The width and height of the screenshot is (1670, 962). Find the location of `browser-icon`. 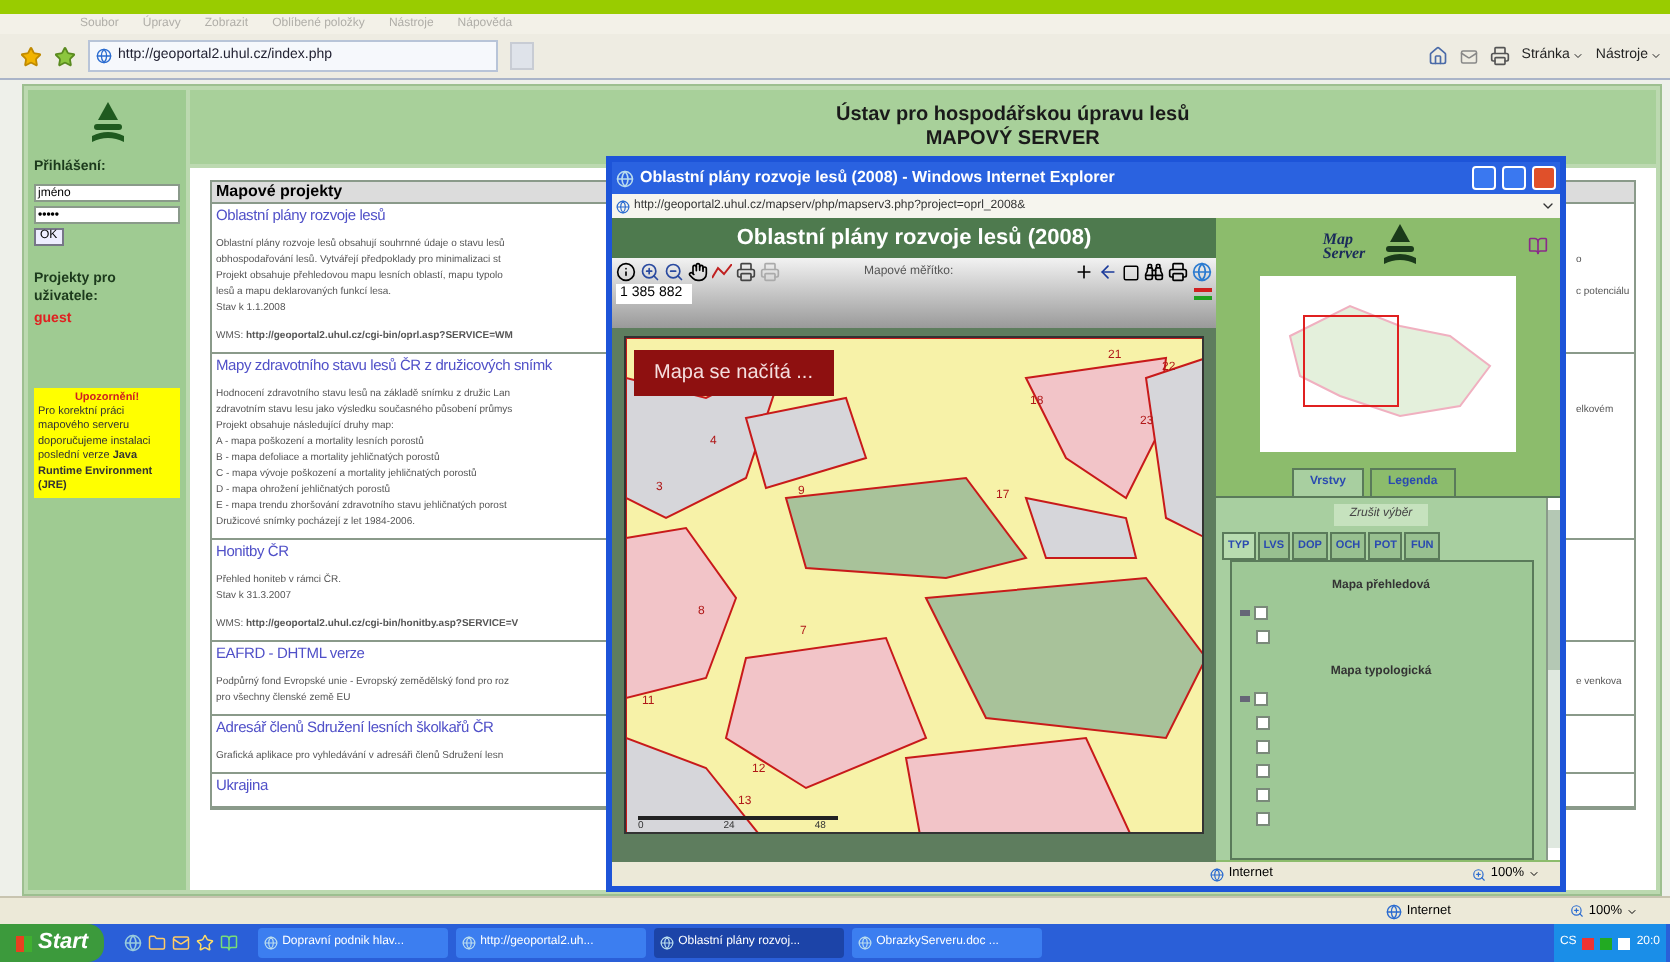

browser-icon is located at coordinates (133, 943).